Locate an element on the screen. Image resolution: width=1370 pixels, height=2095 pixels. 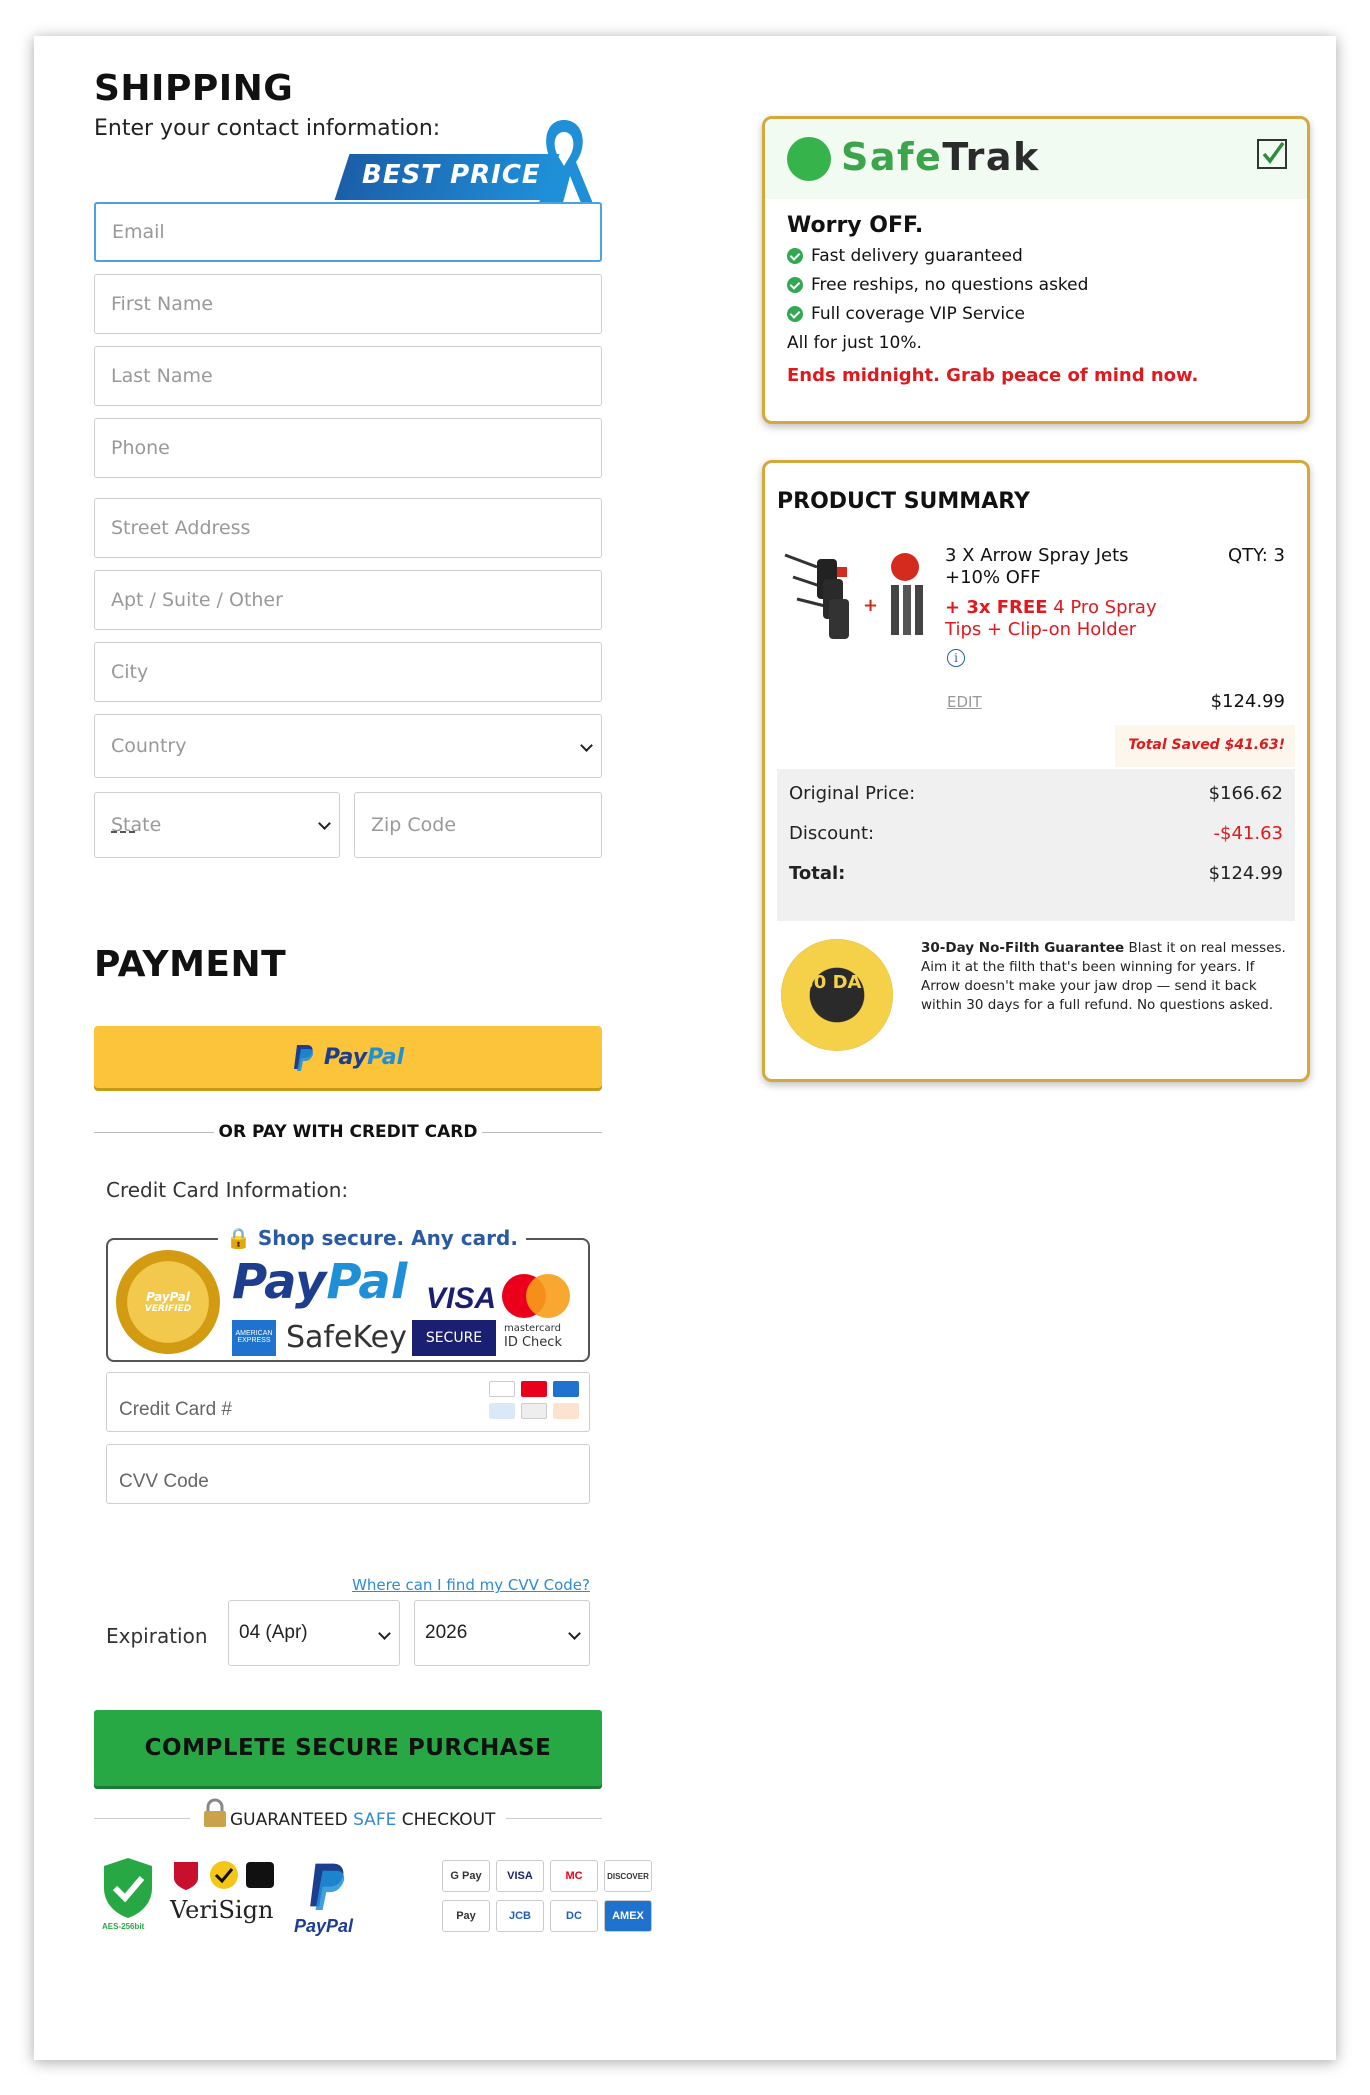
mastercard-text: mastercard is located at coordinates (532, 1328).